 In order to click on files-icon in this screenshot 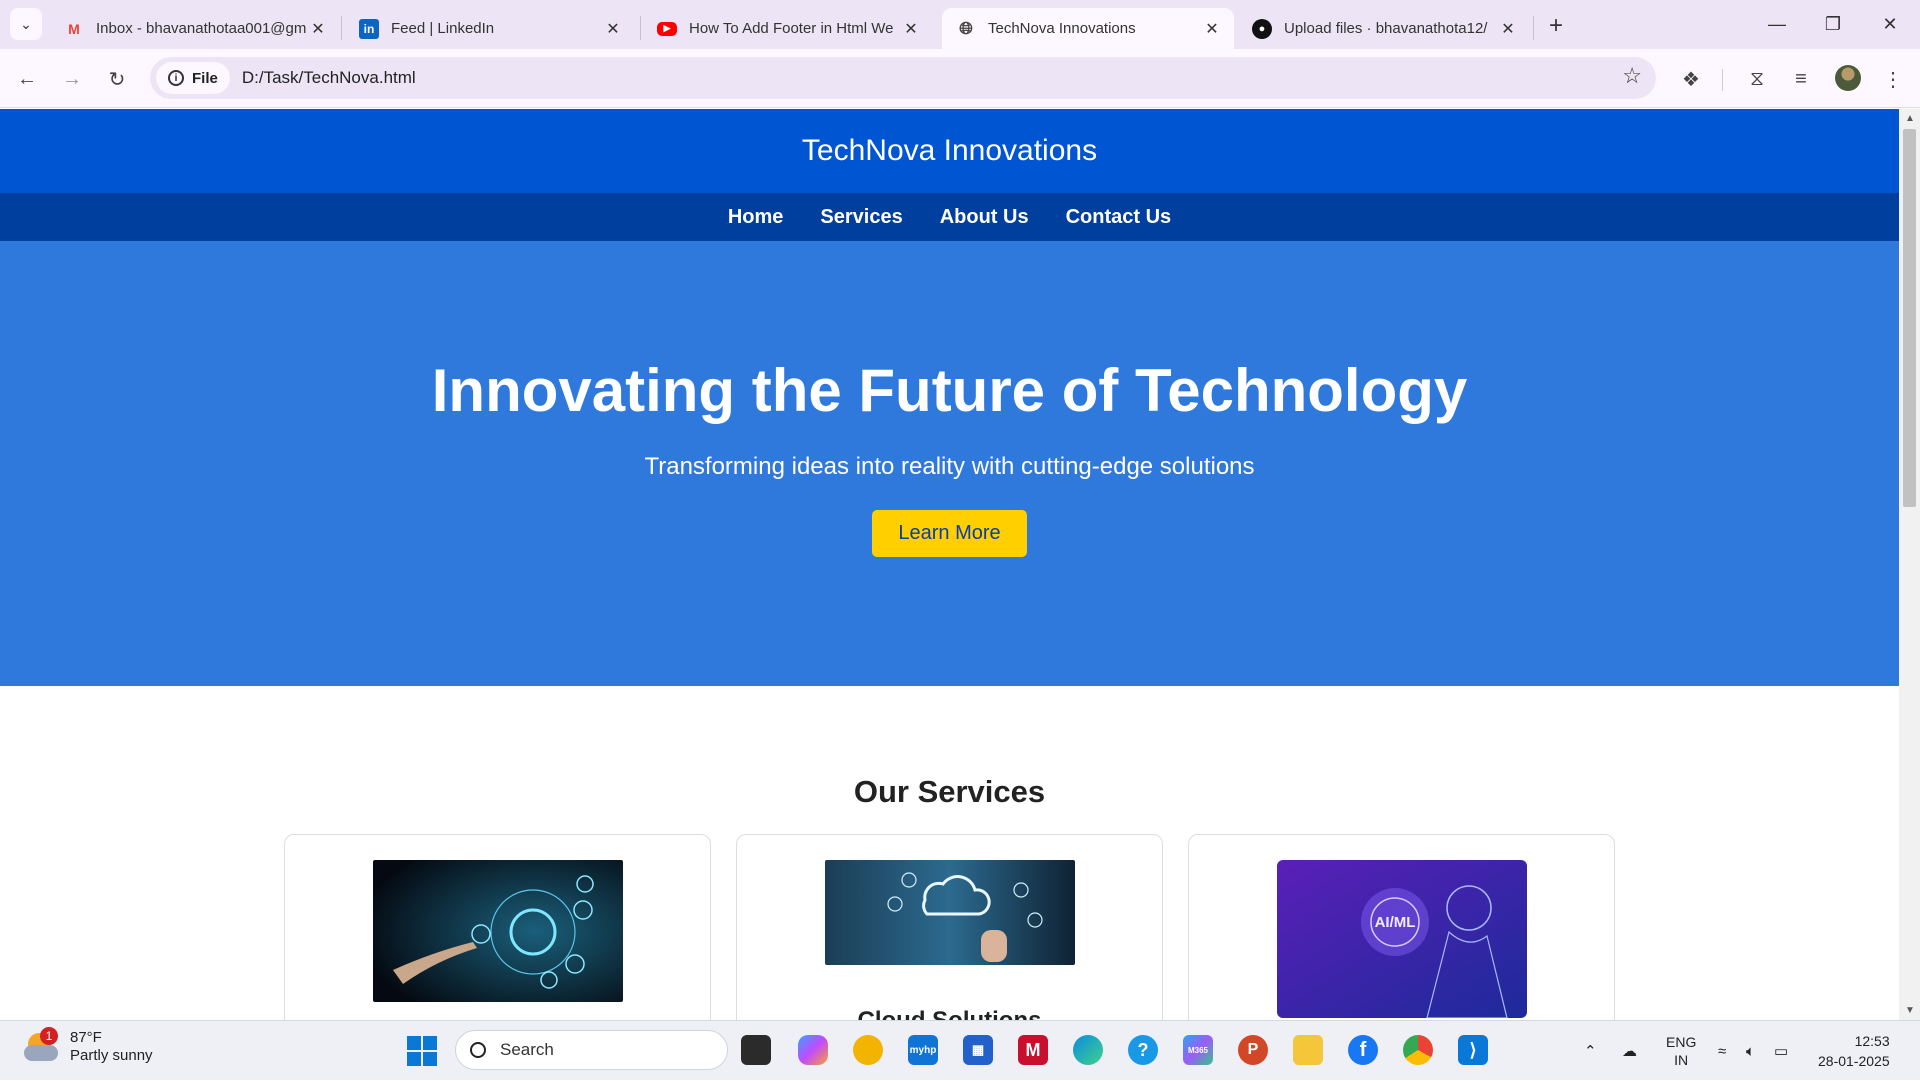, I will do `click(1308, 1050)`.